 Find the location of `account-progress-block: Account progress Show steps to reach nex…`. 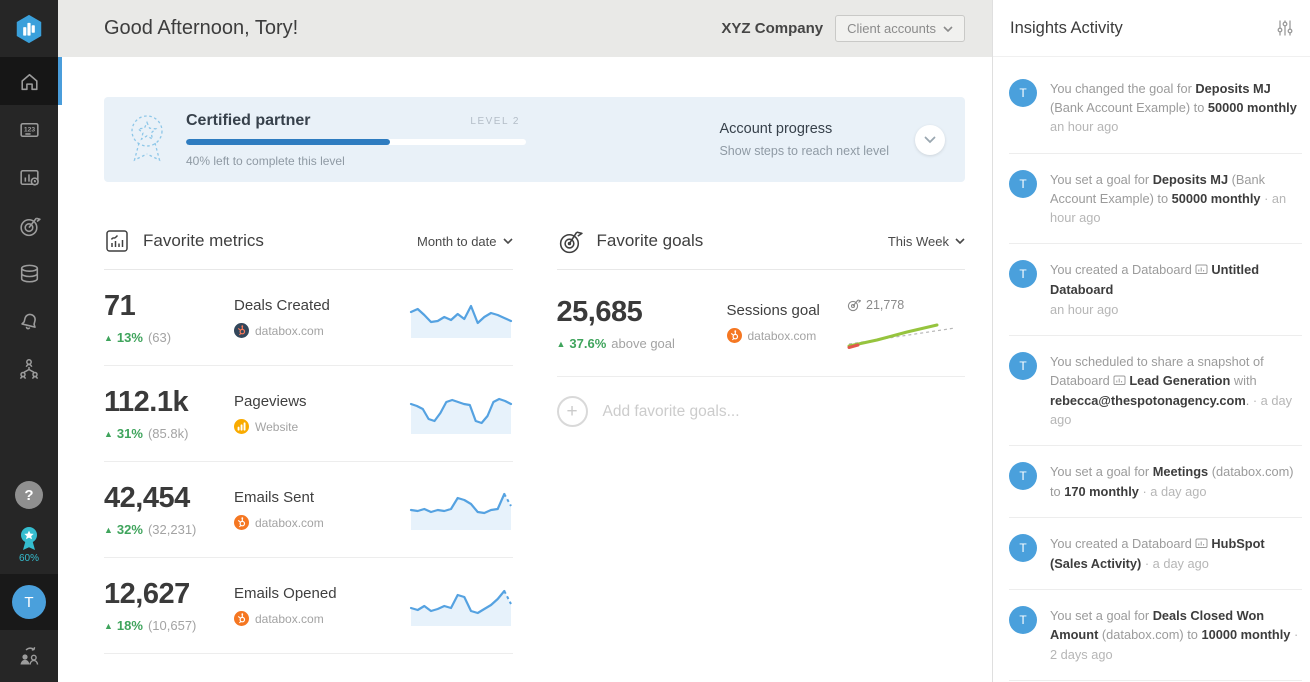

account-progress-block: Account progress Show steps to reach nex… is located at coordinates (834, 139).